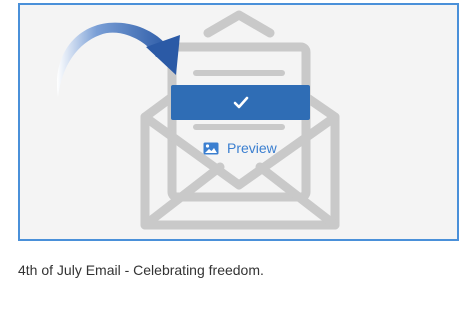  I want to click on checkmark-icon, so click(240, 102).